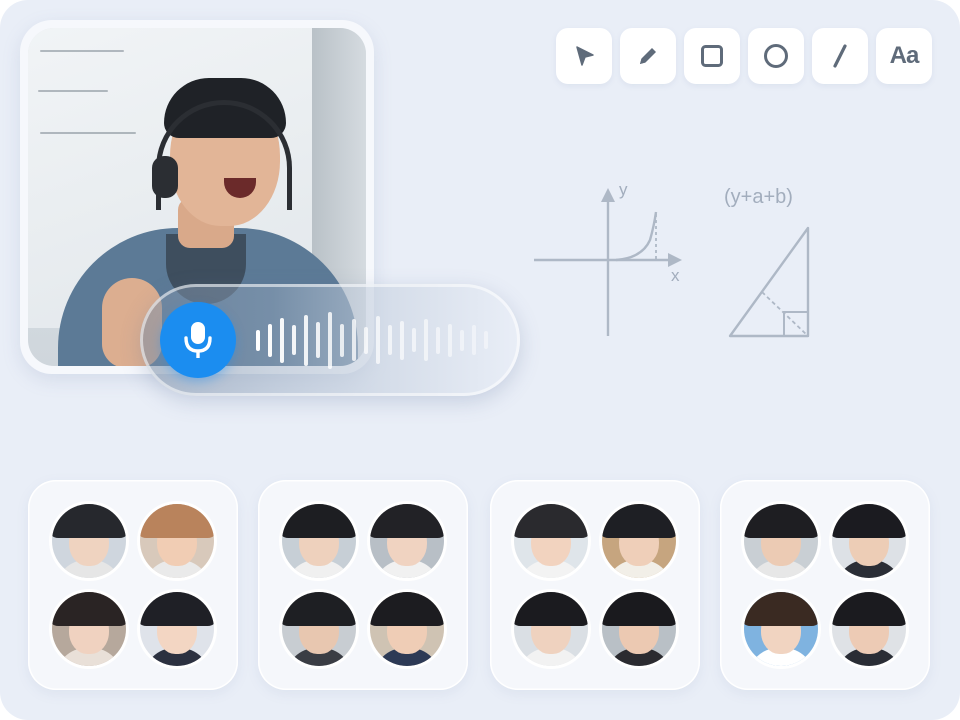 The width and height of the screenshot is (960, 720). What do you see at coordinates (675, 275) in the screenshot?
I see `graph-x-label: x` at bounding box center [675, 275].